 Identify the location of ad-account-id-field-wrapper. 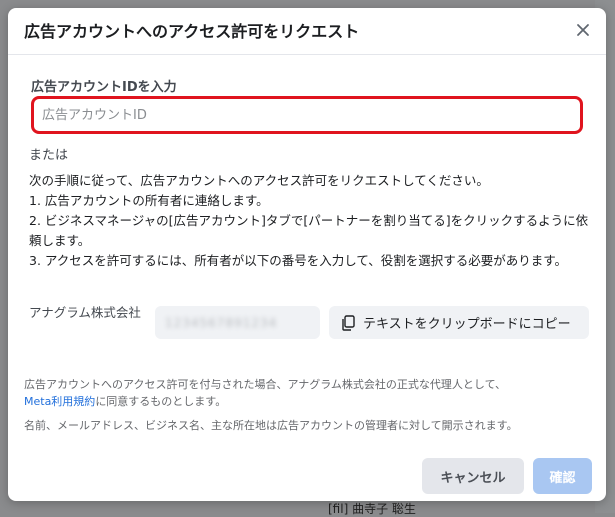
(307, 115).